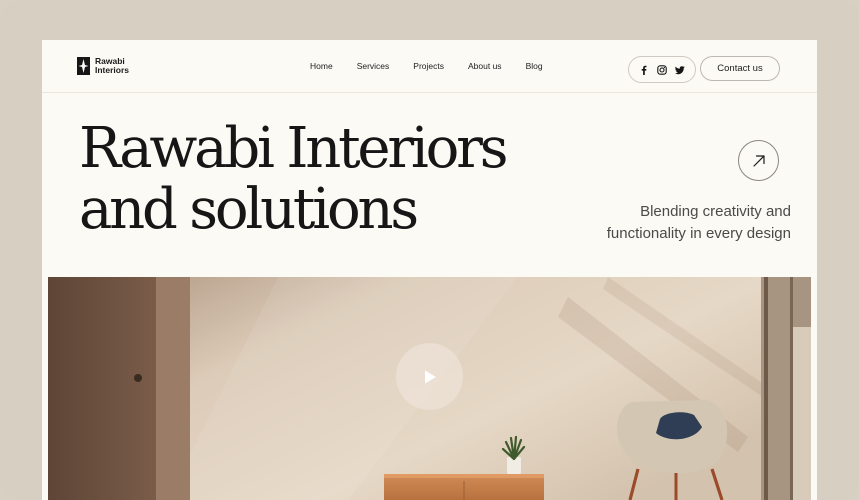  Describe the element at coordinates (249, 209) in the screenshot. I see `hero-title-line2: and solutions` at that location.